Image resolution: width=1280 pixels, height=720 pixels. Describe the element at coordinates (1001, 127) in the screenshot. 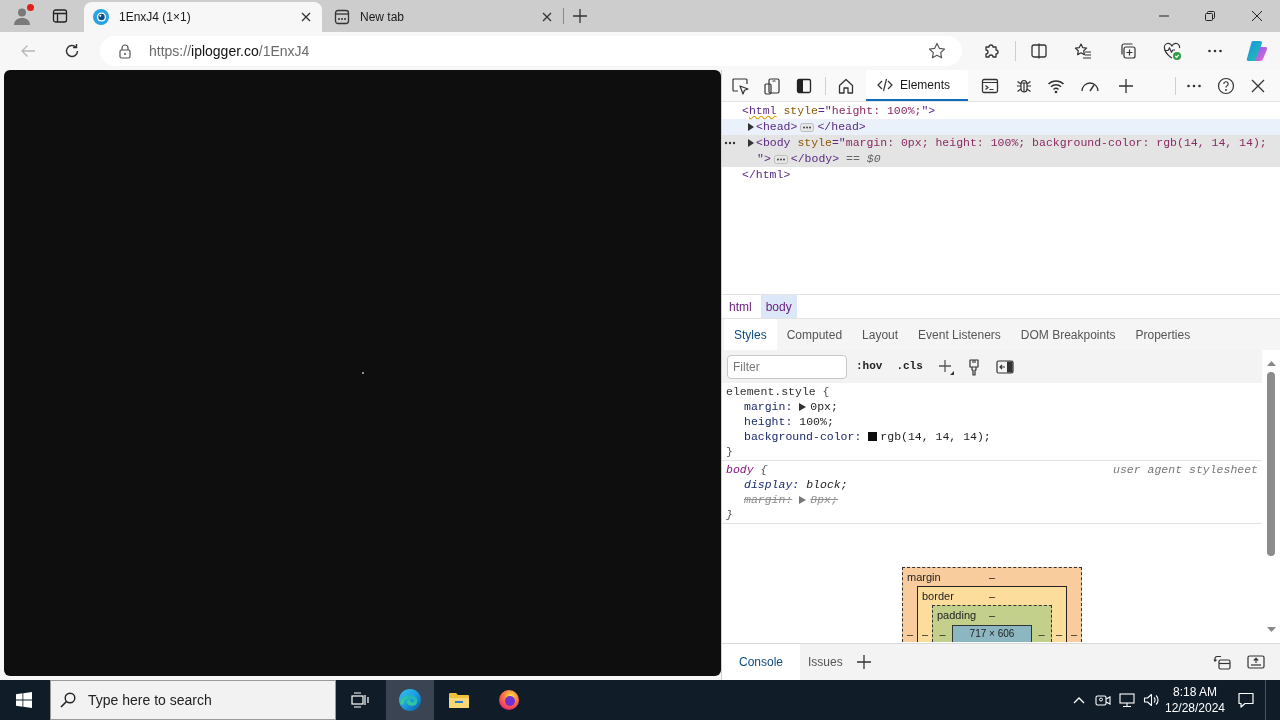

I see `dom-tree-row: <head> </head>` at that location.